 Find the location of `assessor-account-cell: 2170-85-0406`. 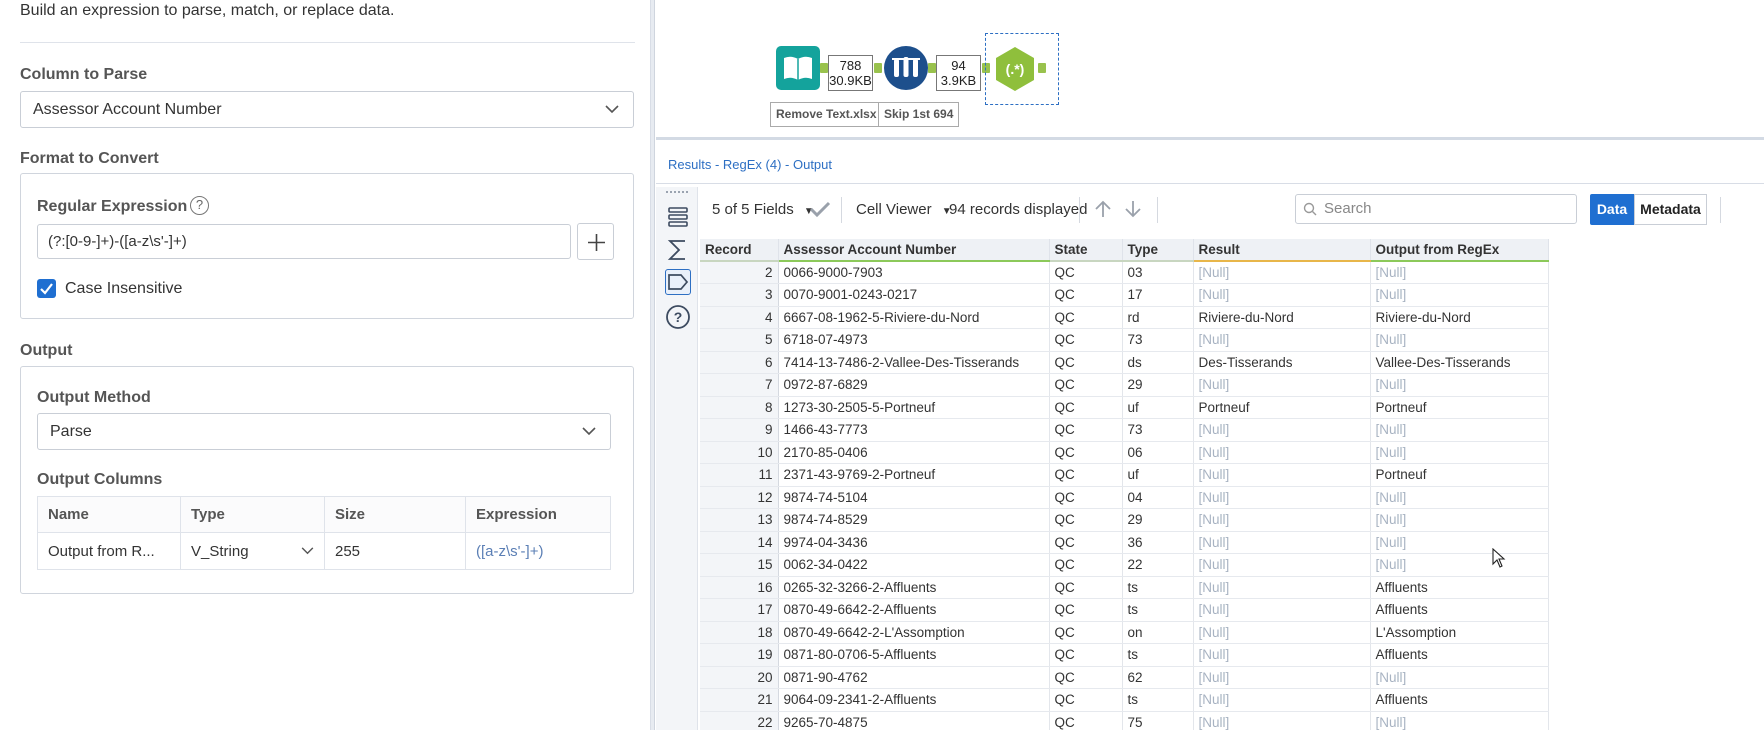

assessor-account-cell: 2170-85-0406 is located at coordinates (914, 452).